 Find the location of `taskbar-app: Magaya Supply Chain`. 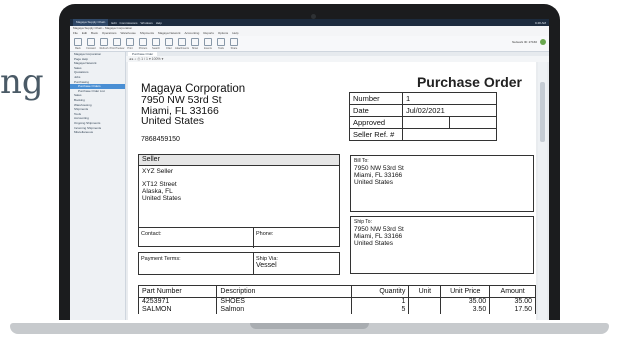

taskbar-app: Magaya Supply Chain is located at coordinates (91, 22).